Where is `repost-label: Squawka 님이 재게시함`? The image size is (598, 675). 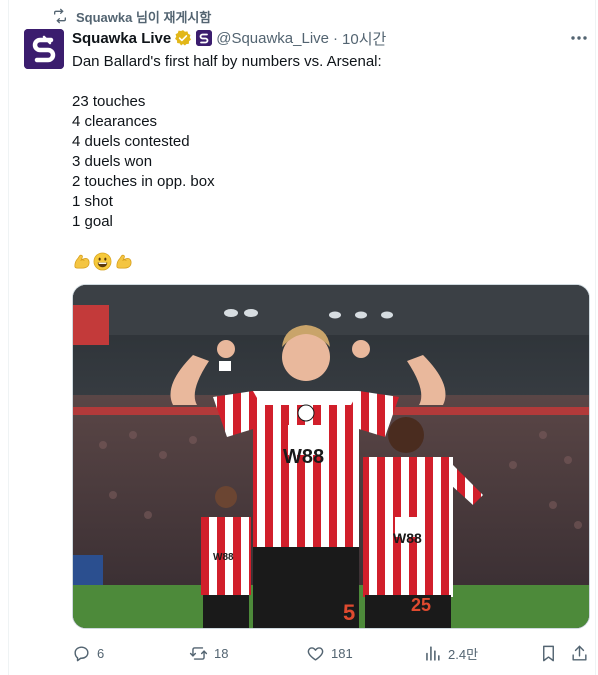 repost-label: Squawka 님이 재게시함 is located at coordinates (144, 17).